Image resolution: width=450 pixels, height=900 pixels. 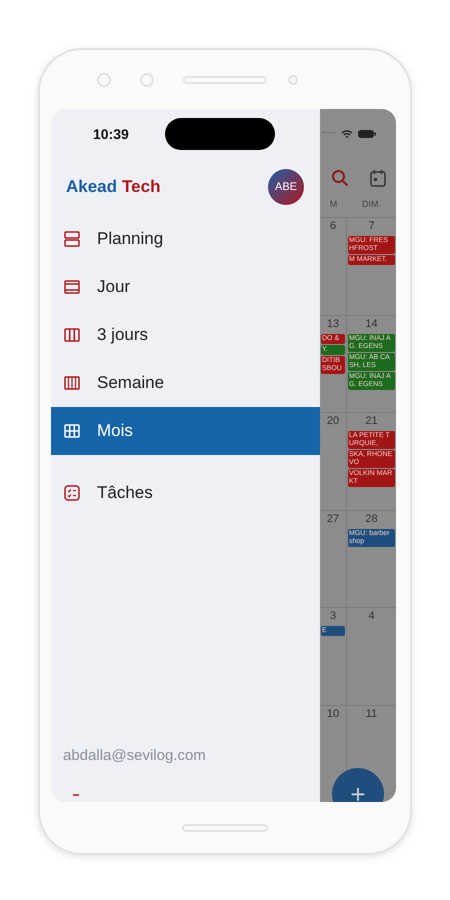 I want to click on date-label: 14, so click(x=371, y=324).